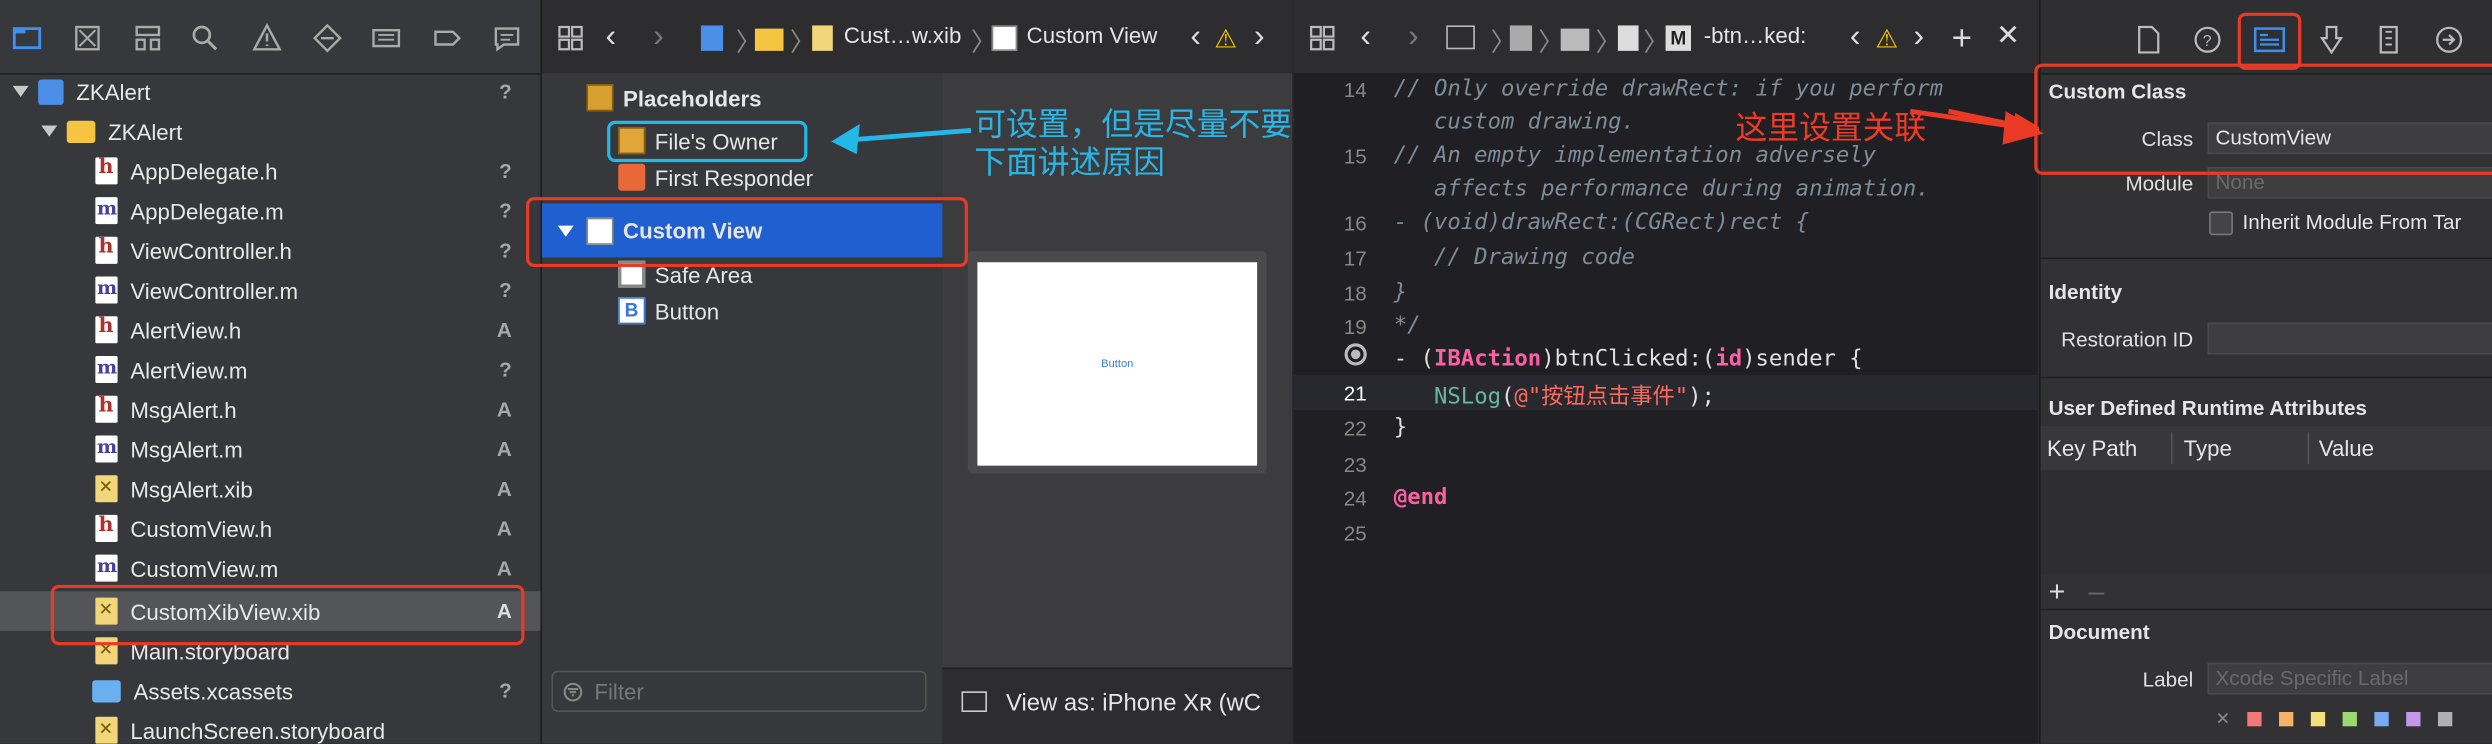  Describe the element at coordinates (270, 171) in the screenshot. I see `tree-item-file: AppDelegate.h?` at that location.